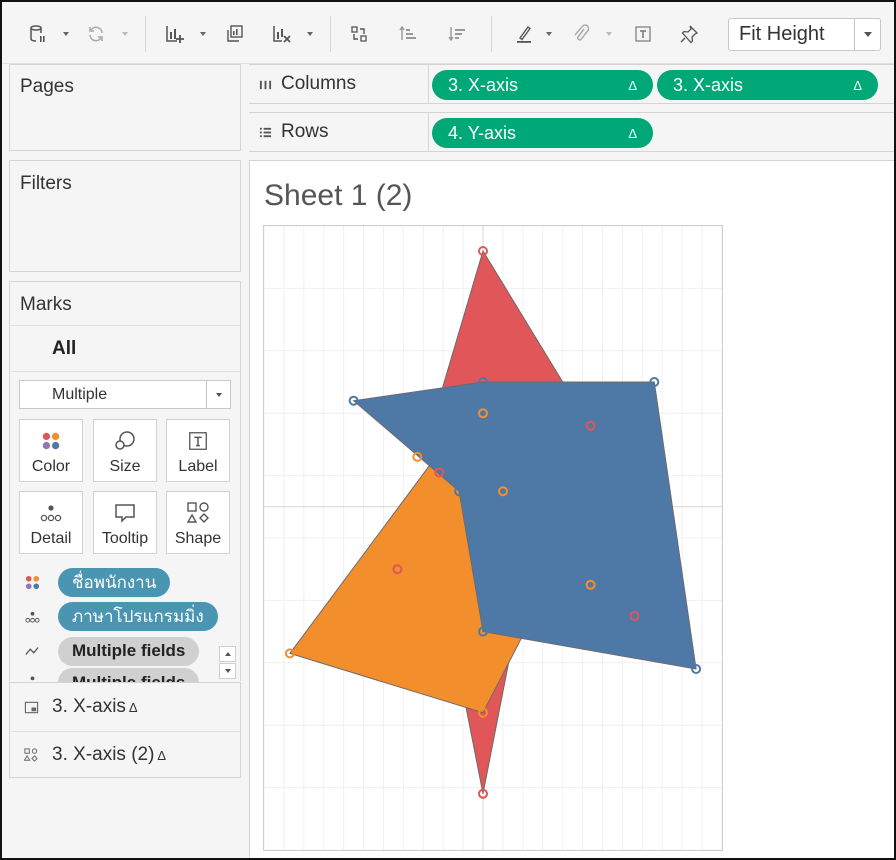 The image size is (896, 860). What do you see at coordinates (125, 538) in the screenshot?
I see `tooltip-button-label: Tooltip` at bounding box center [125, 538].